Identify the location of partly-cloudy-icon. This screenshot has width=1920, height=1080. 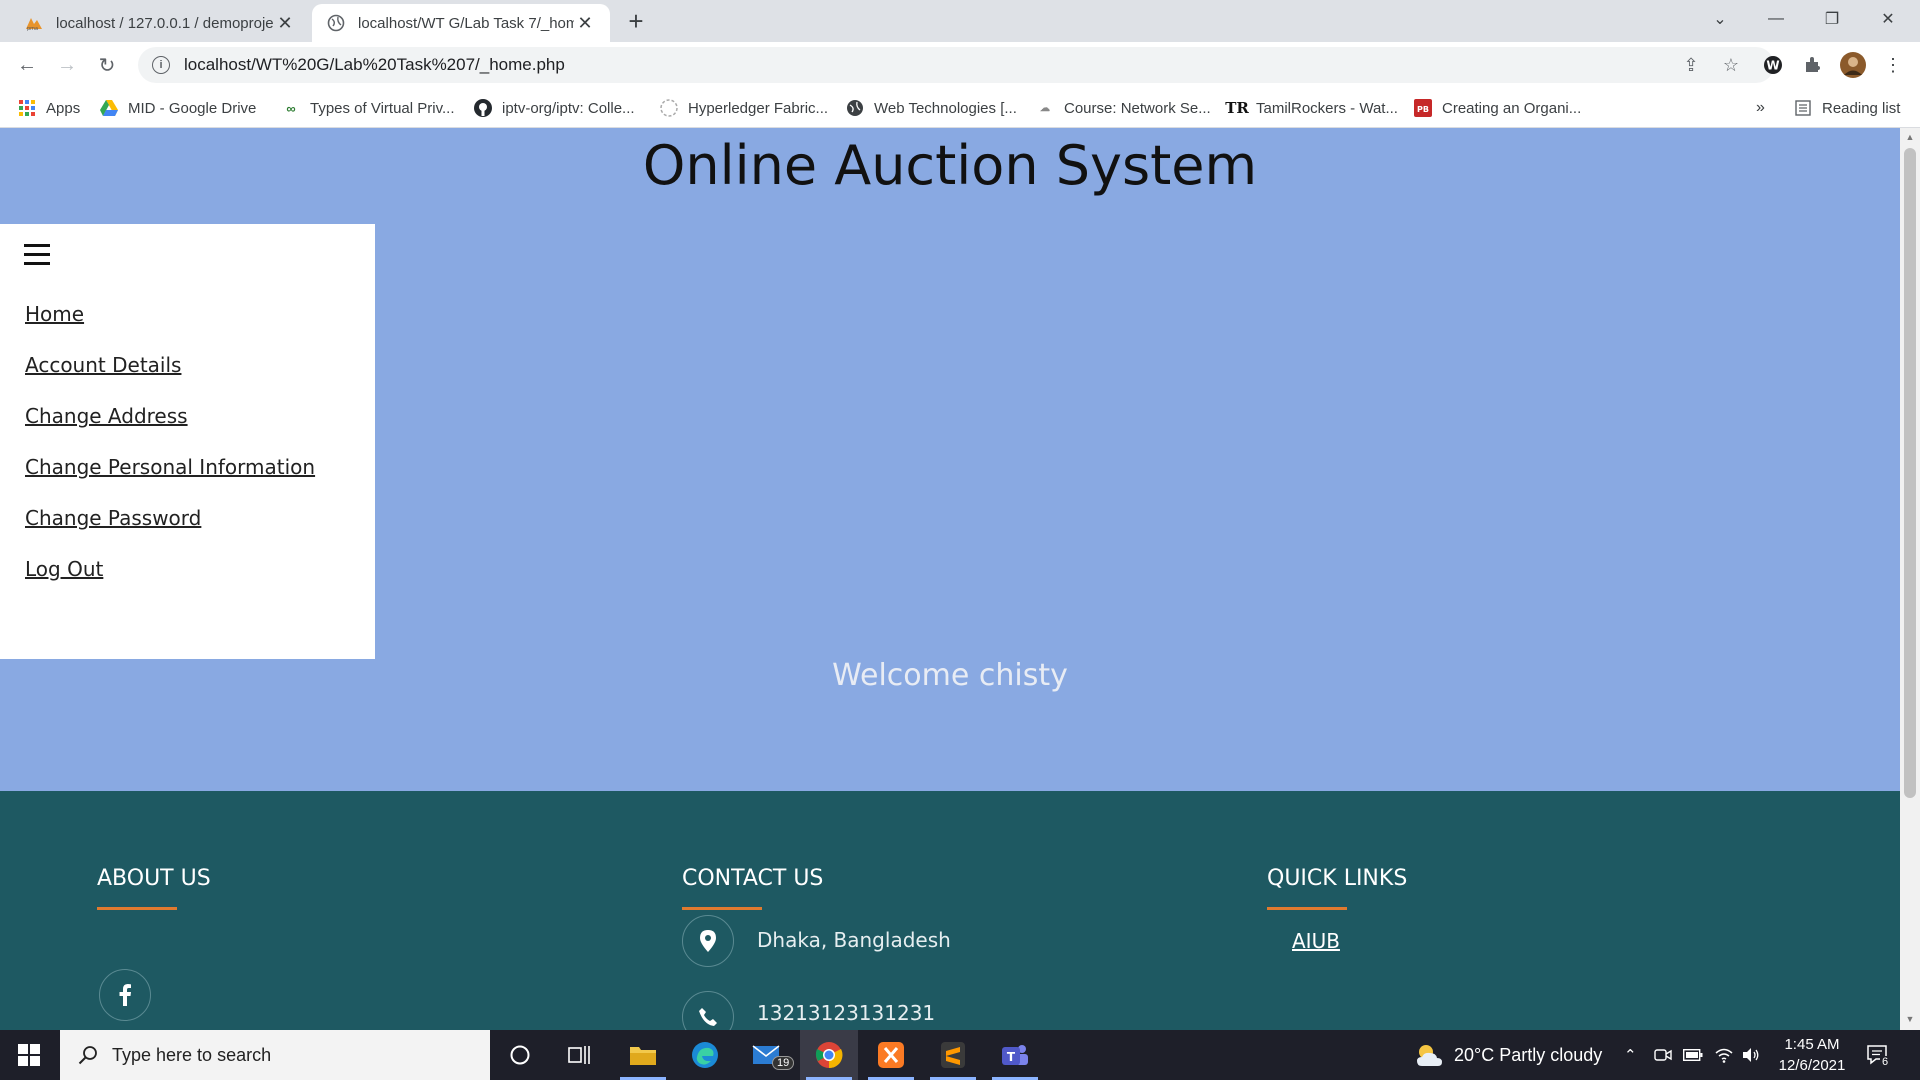
(1429, 1055).